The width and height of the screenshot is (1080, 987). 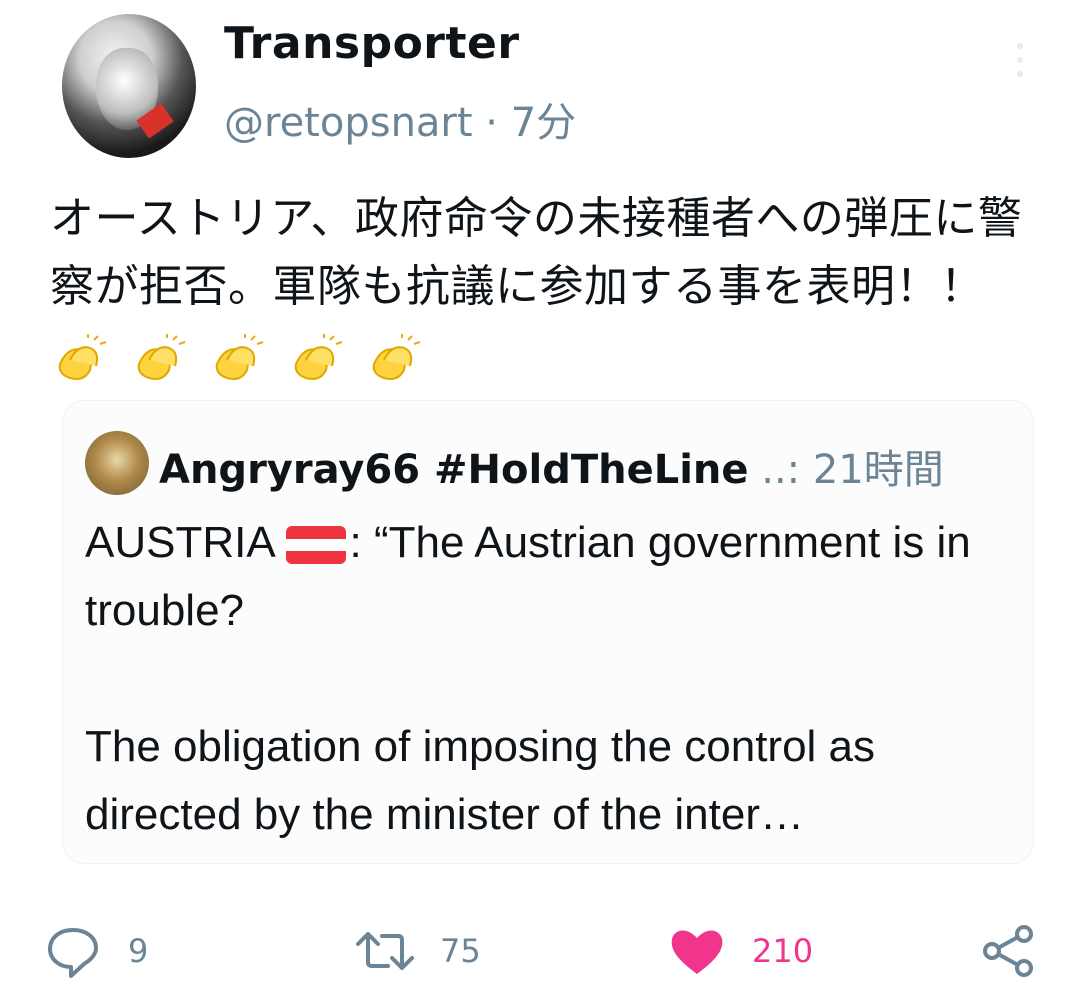 What do you see at coordinates (460, 951) in the screenshot?
I see `retweet-count: 75` at bounding box center [460, 951].